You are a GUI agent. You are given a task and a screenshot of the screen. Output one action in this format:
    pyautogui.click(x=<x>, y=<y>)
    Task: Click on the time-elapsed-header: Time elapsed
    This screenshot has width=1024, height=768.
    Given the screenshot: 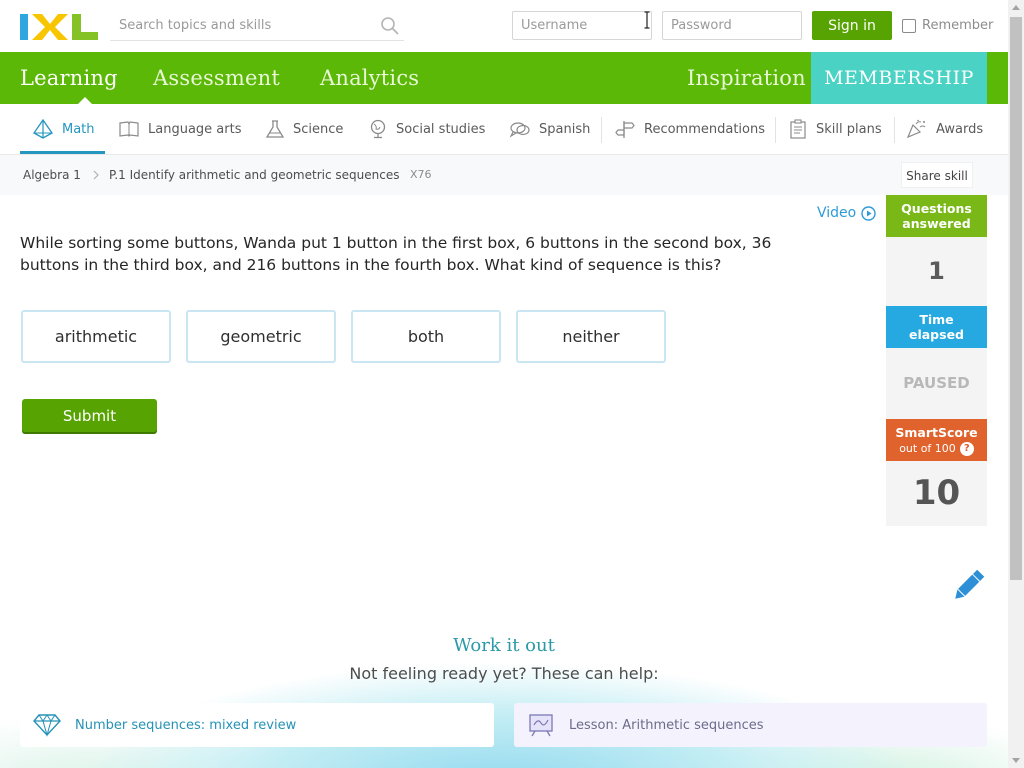 What is the action you would take?
    pyautogui.click(x=936, y=327)
    